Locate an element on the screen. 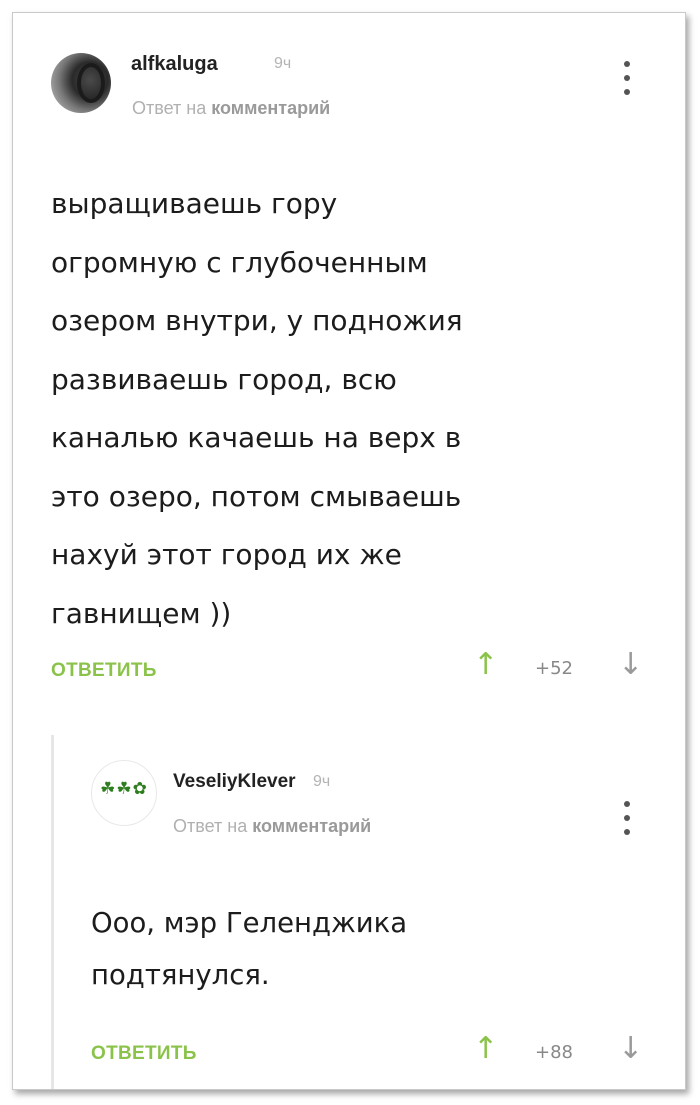 This screenshot has width=700, height=1105. vote-controls: ↑ +88 ↓ is located at coordinates (563, 1053).